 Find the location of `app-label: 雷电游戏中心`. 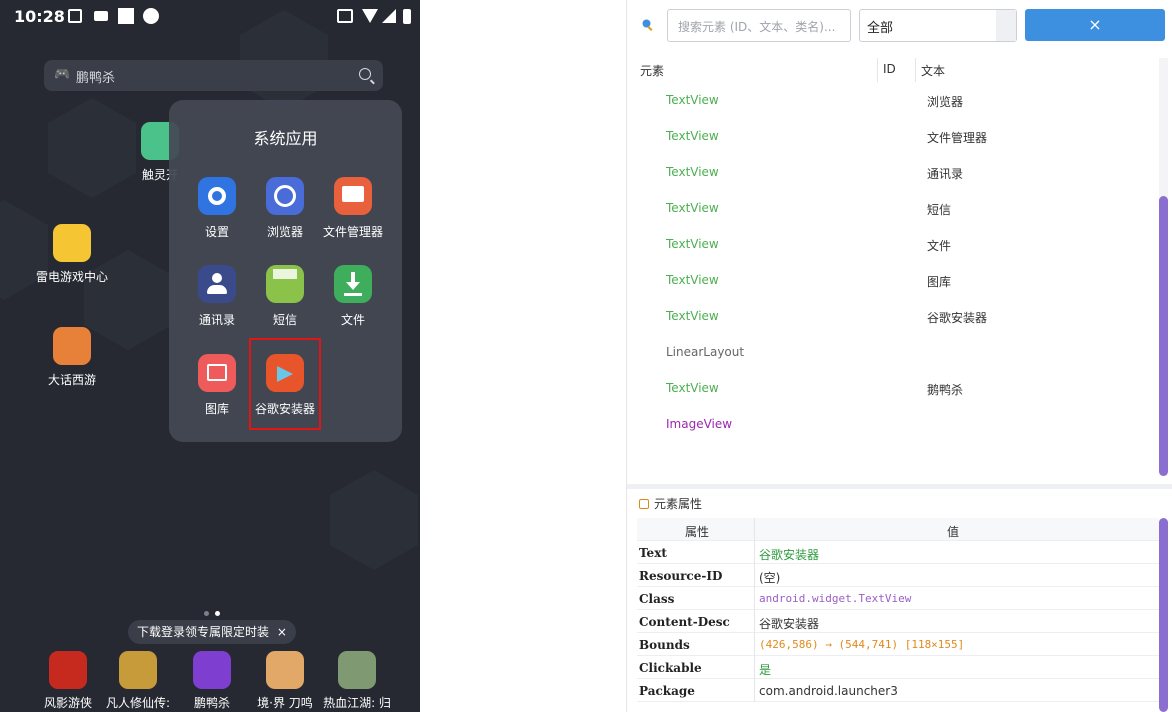

app-label: 雷电游戏中心 is located at coordinates (71, 277).